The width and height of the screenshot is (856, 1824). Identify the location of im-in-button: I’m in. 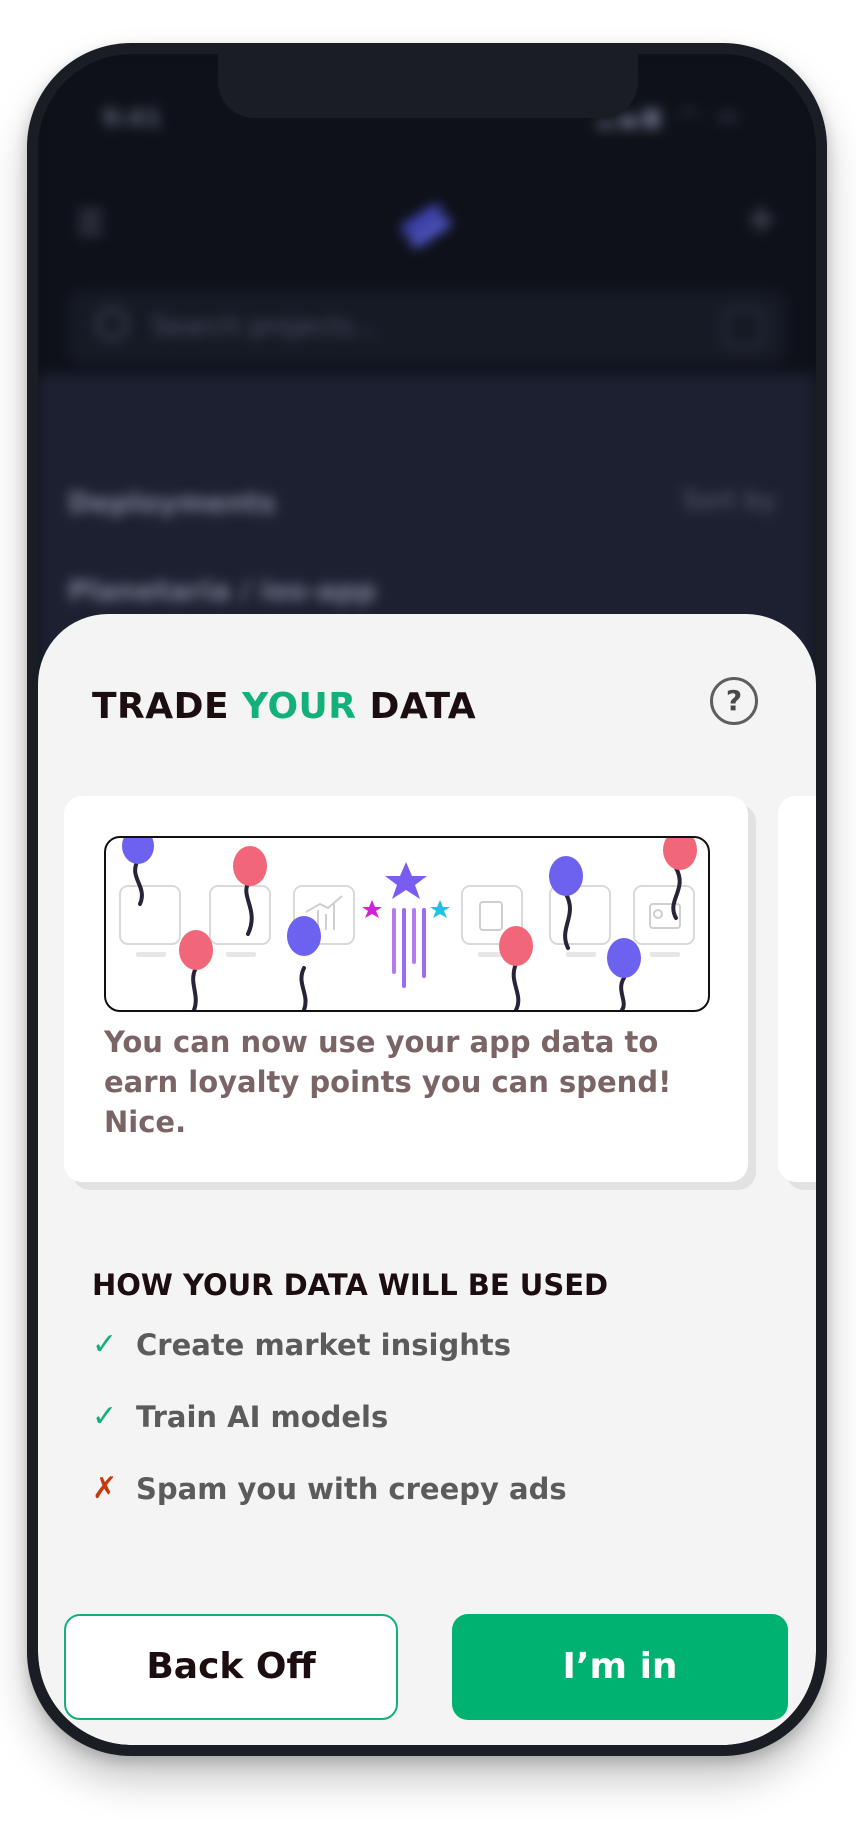
(620, 1667).